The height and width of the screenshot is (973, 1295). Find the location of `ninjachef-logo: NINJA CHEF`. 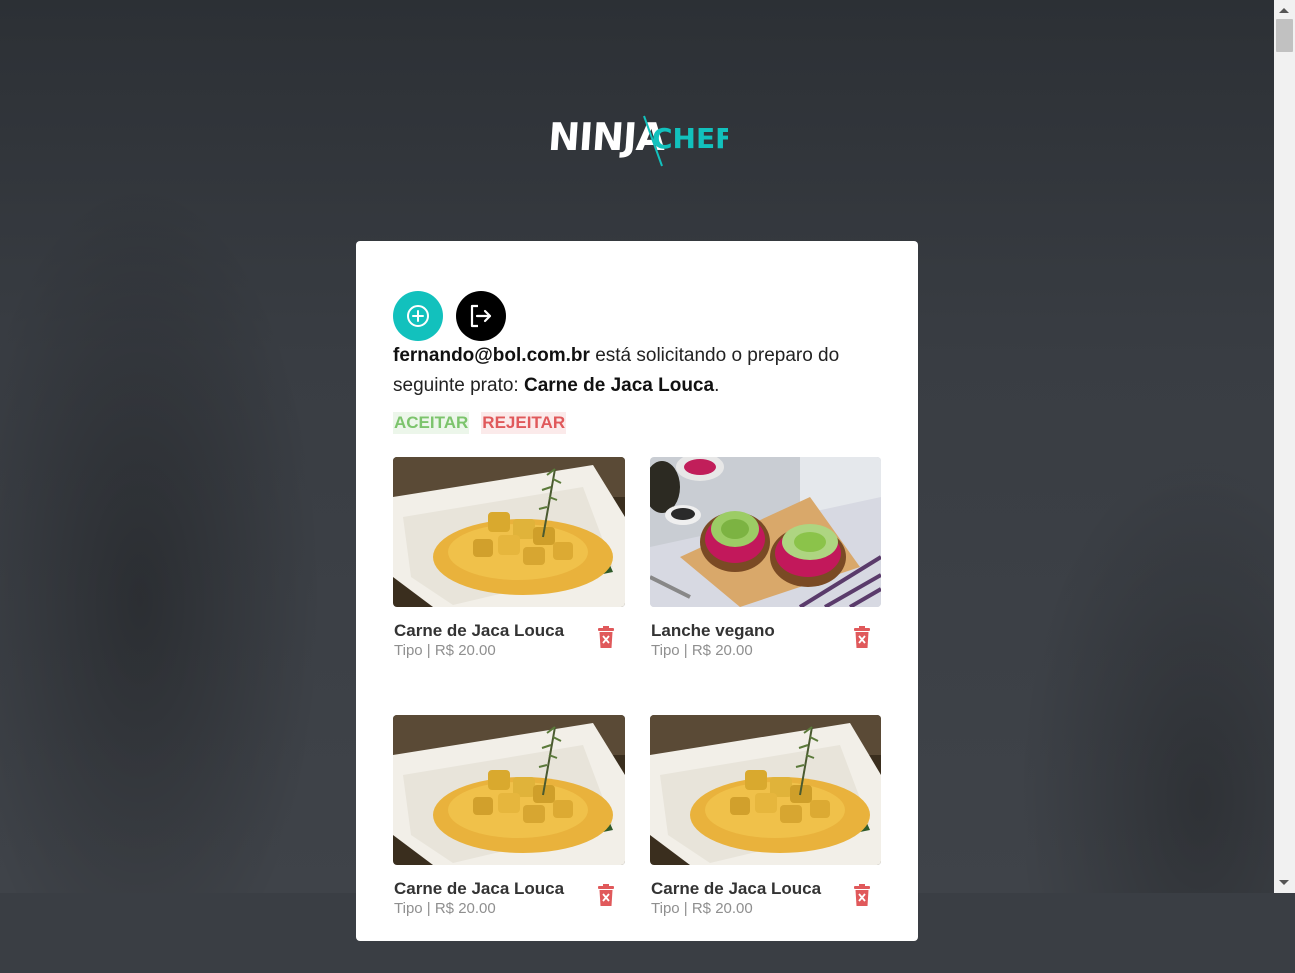

ninjachef-logo: NINJA CHEF is located at coordinates (638, 142).